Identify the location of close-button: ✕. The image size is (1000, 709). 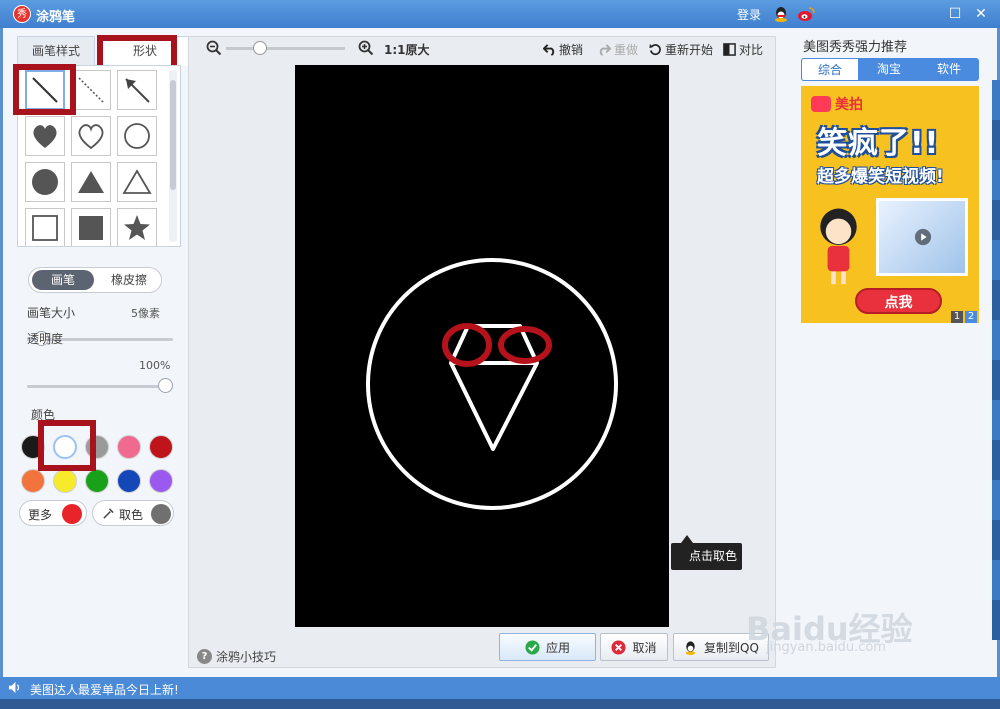
(981, 14).